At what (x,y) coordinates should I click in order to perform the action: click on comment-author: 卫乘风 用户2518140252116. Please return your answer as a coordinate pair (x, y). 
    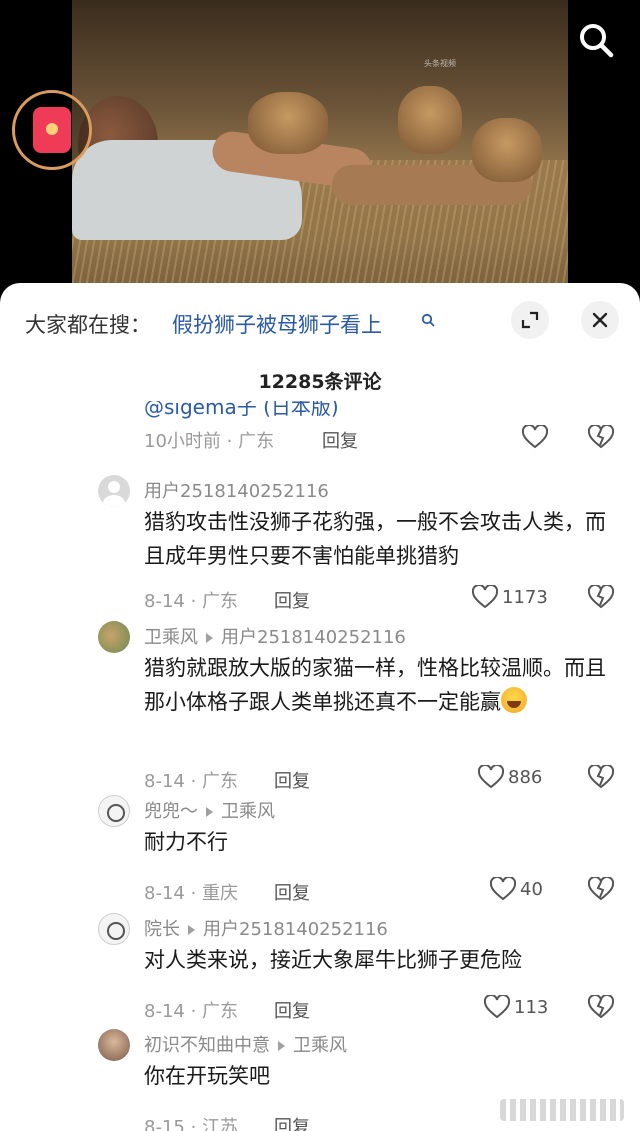
    Looking at the image, I should click on (275, 636).